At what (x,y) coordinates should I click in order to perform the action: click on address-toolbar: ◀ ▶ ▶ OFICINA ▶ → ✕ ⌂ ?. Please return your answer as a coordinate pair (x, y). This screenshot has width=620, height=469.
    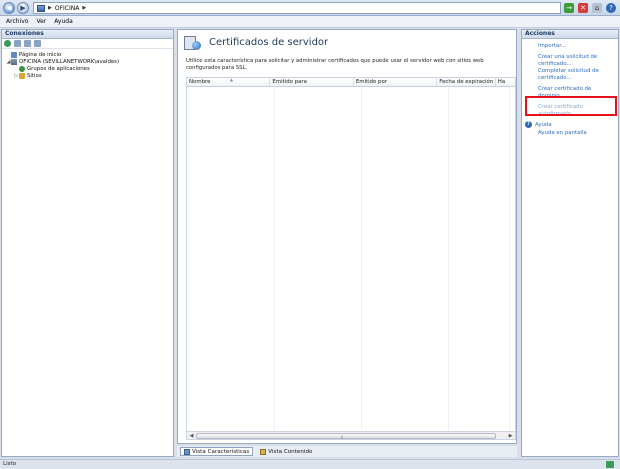
    Looking at the image, I should click on (310, 8).